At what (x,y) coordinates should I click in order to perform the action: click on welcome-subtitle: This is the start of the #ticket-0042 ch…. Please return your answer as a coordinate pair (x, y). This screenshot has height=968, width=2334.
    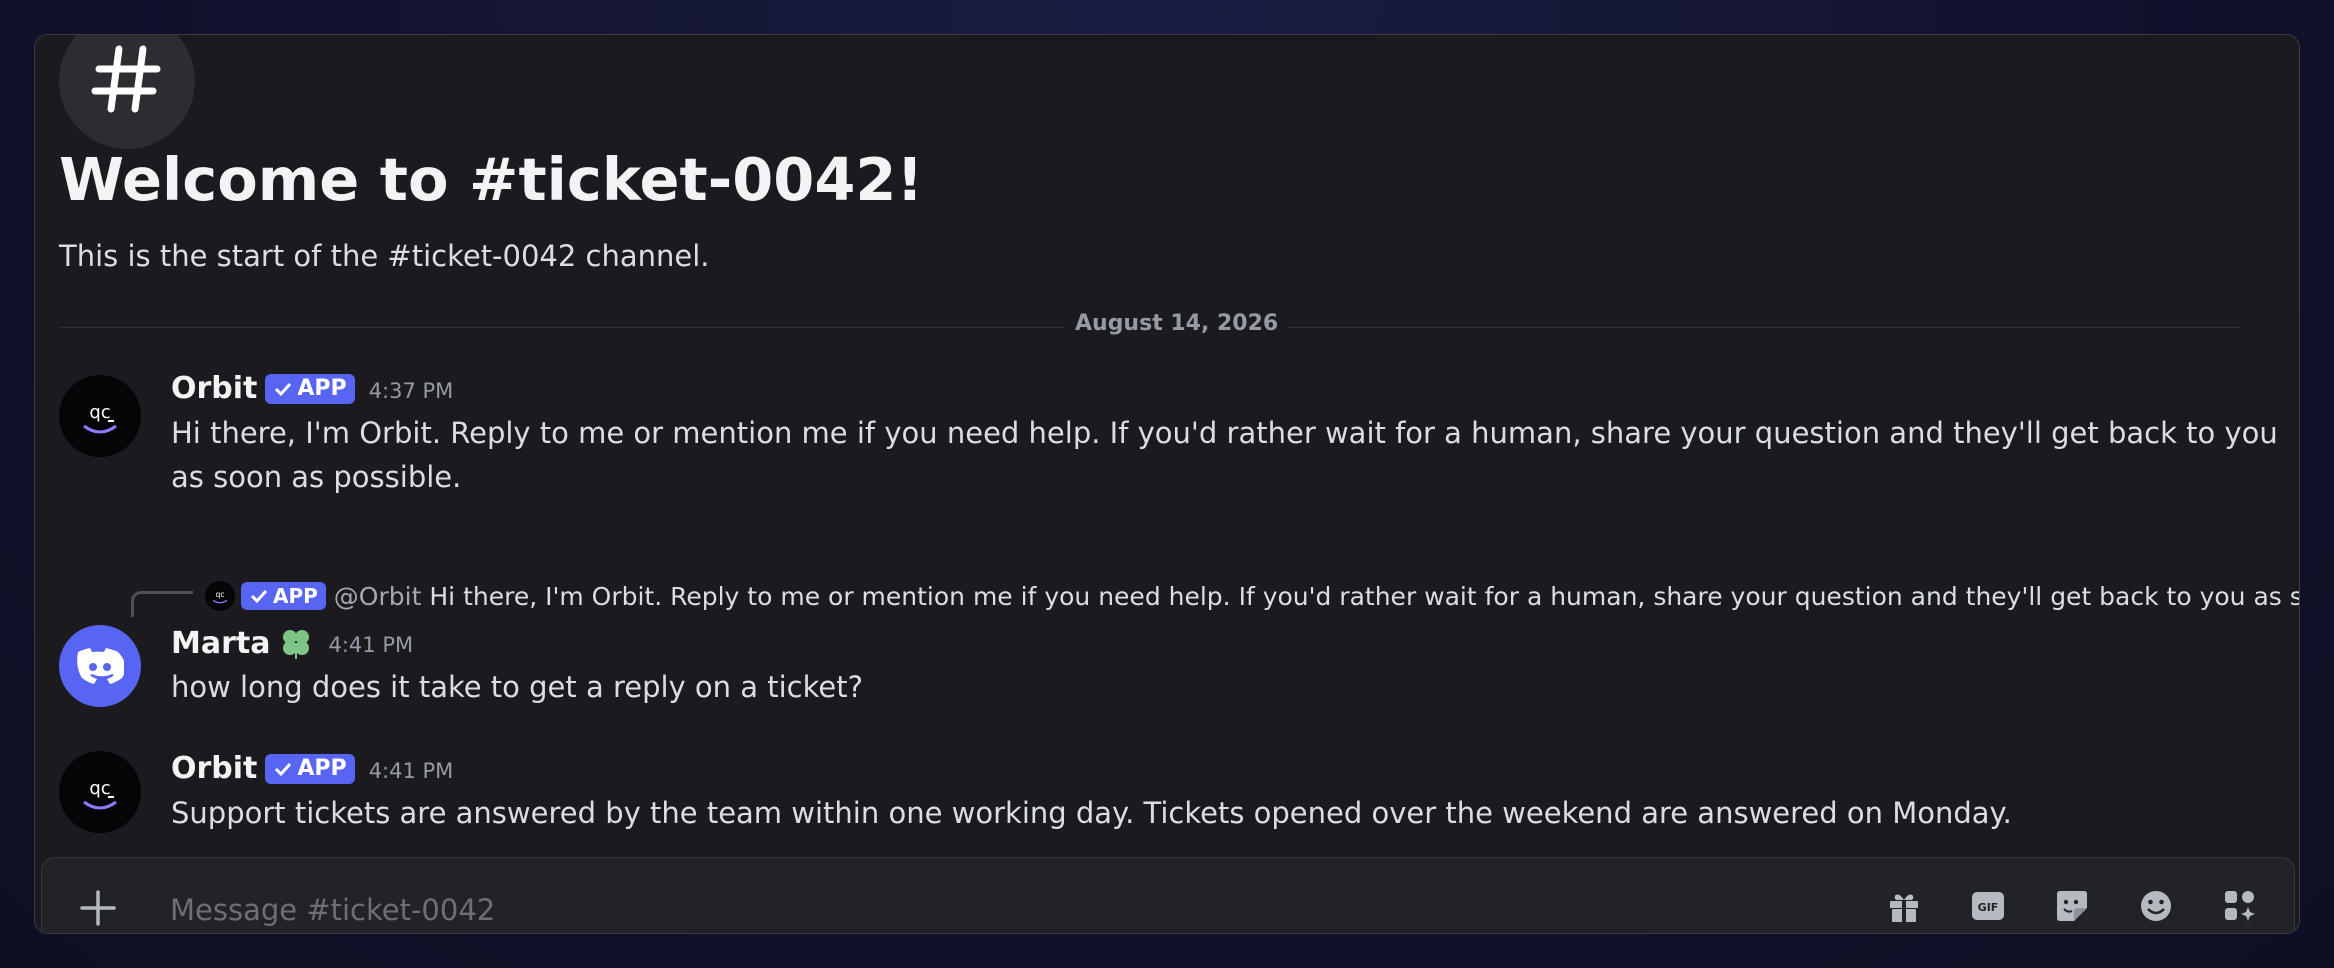
    Looking at the image, I should click on (384, 256).